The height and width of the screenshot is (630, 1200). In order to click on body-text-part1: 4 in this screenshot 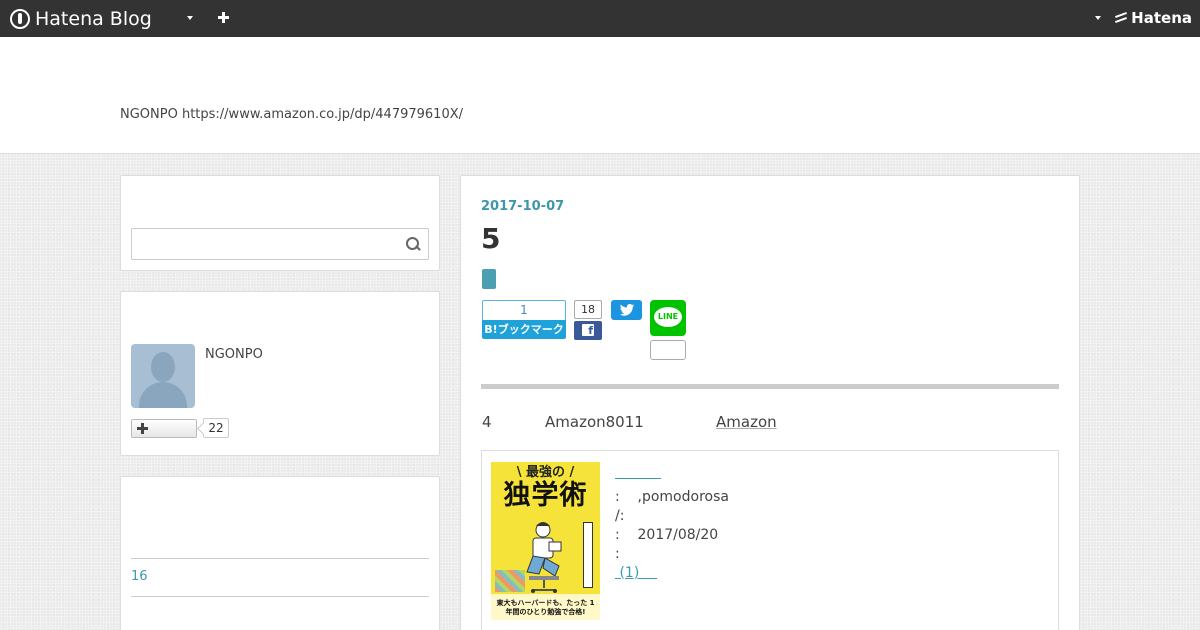, I will do `click(487, 422)`.